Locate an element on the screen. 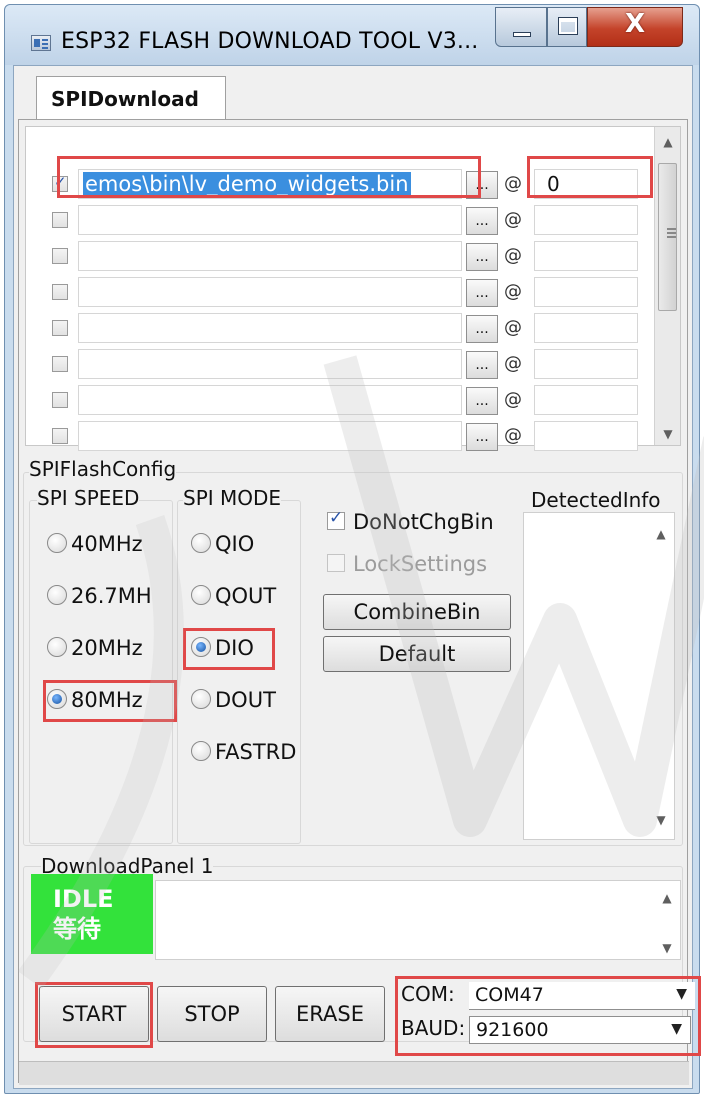 The height and width of the screenshot is (1098, 704). tab-spidownload: SPIDownload is located at coordinates (131, 98).